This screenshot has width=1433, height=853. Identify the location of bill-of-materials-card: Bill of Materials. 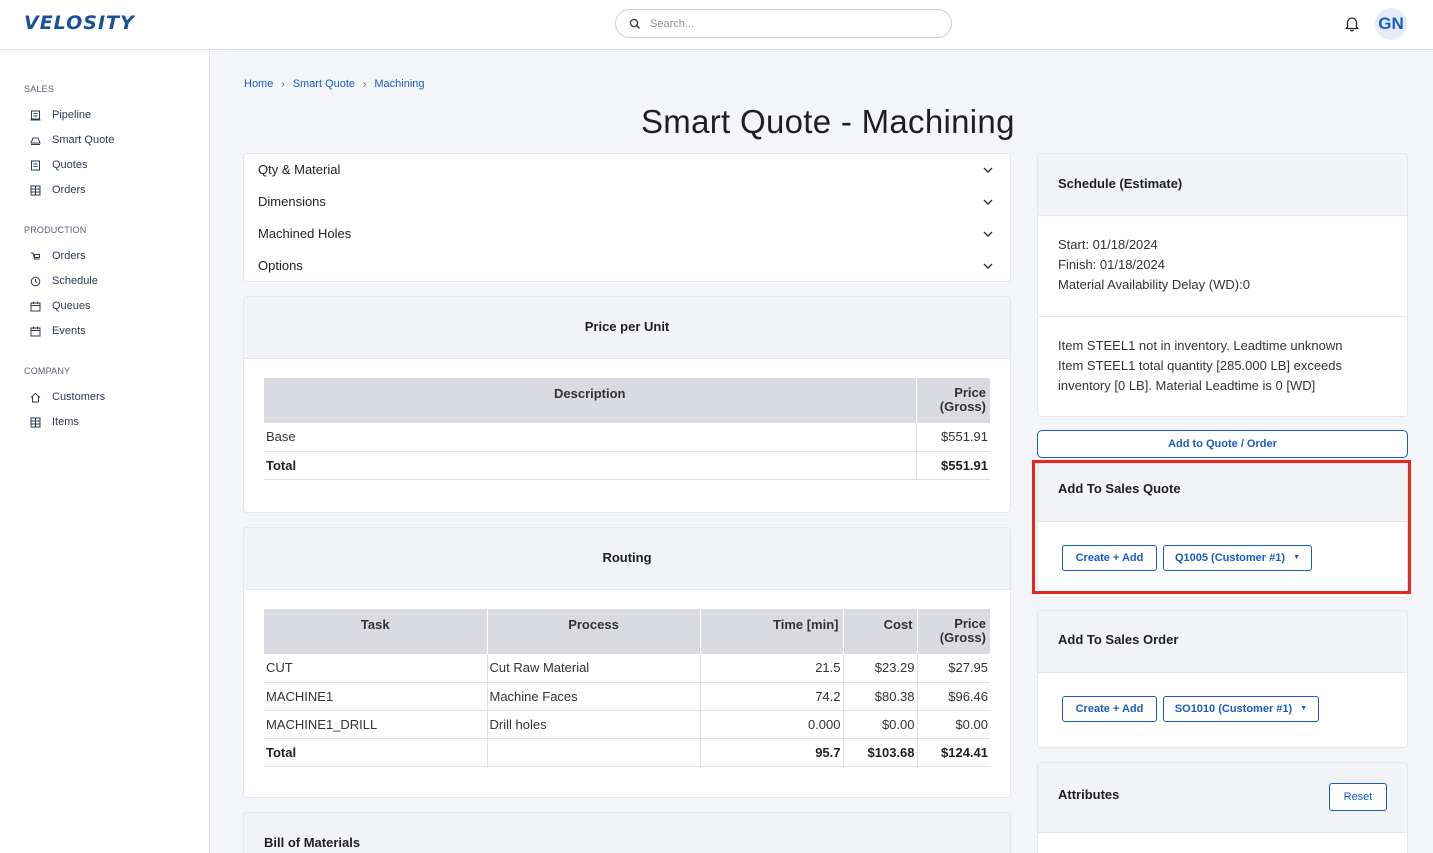
(627, 832).